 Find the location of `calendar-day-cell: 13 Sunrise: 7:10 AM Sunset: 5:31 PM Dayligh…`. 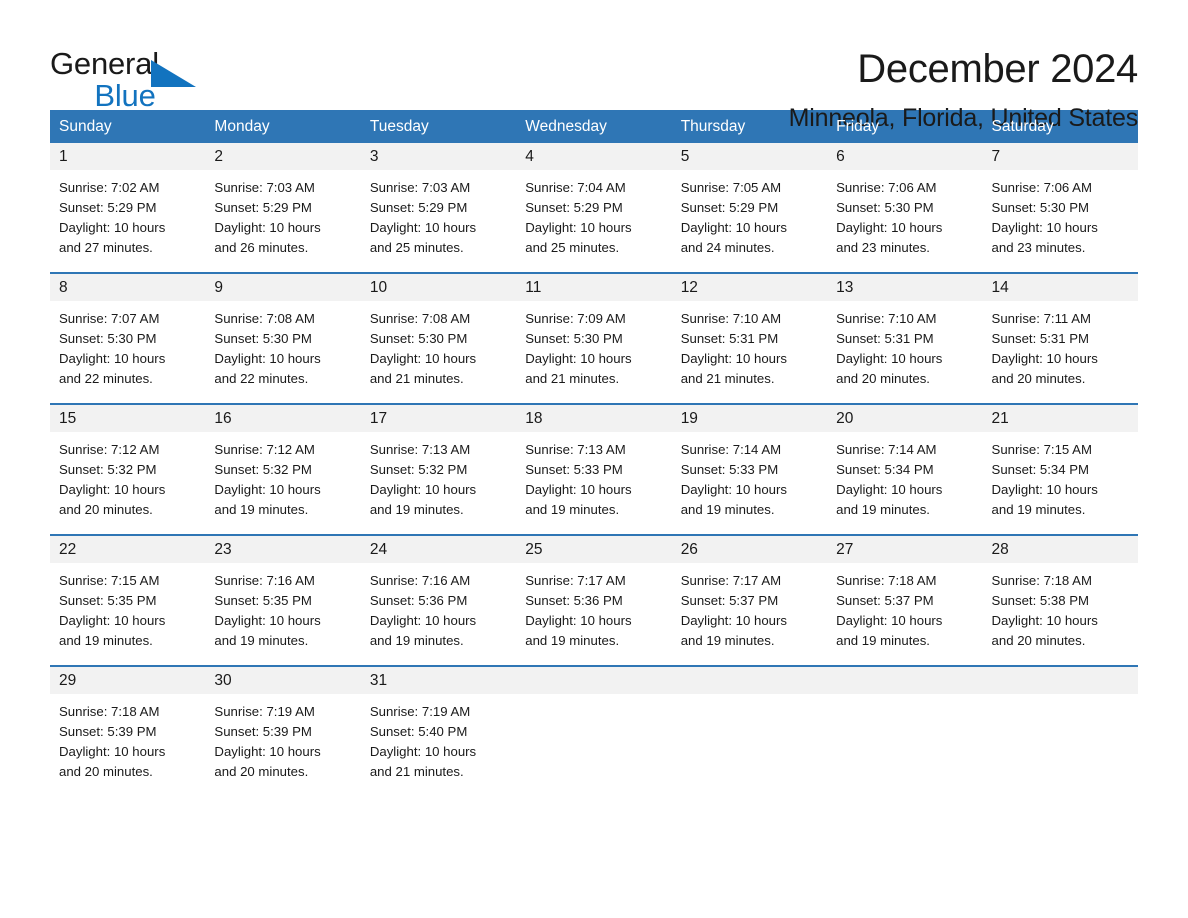

calendar-day-cell: 13 Sunrise: 7:10 AM Sunset: 5:31 PM Dayligh… is located at coordinates (905, 338).